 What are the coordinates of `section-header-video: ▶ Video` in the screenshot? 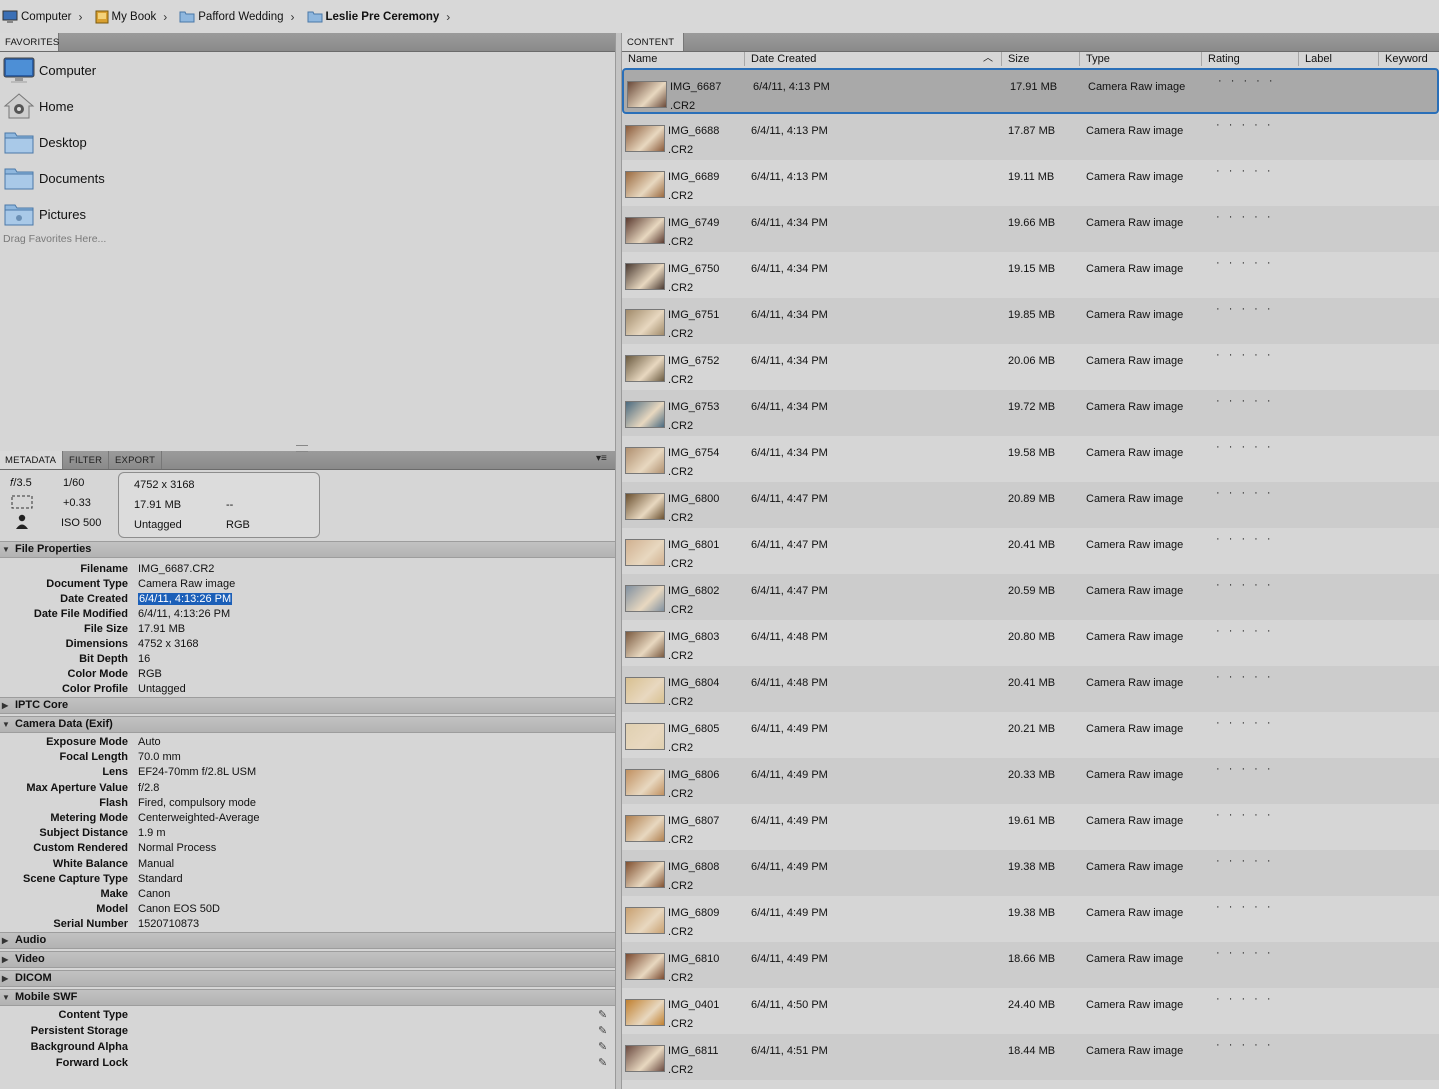 It's located at (307, 959).